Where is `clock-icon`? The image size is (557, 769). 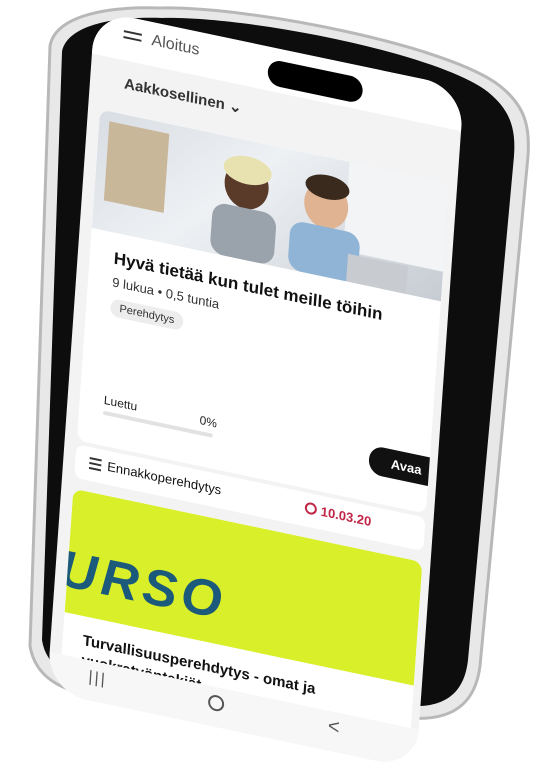
clock-icon is located at coordinates (310, 508).